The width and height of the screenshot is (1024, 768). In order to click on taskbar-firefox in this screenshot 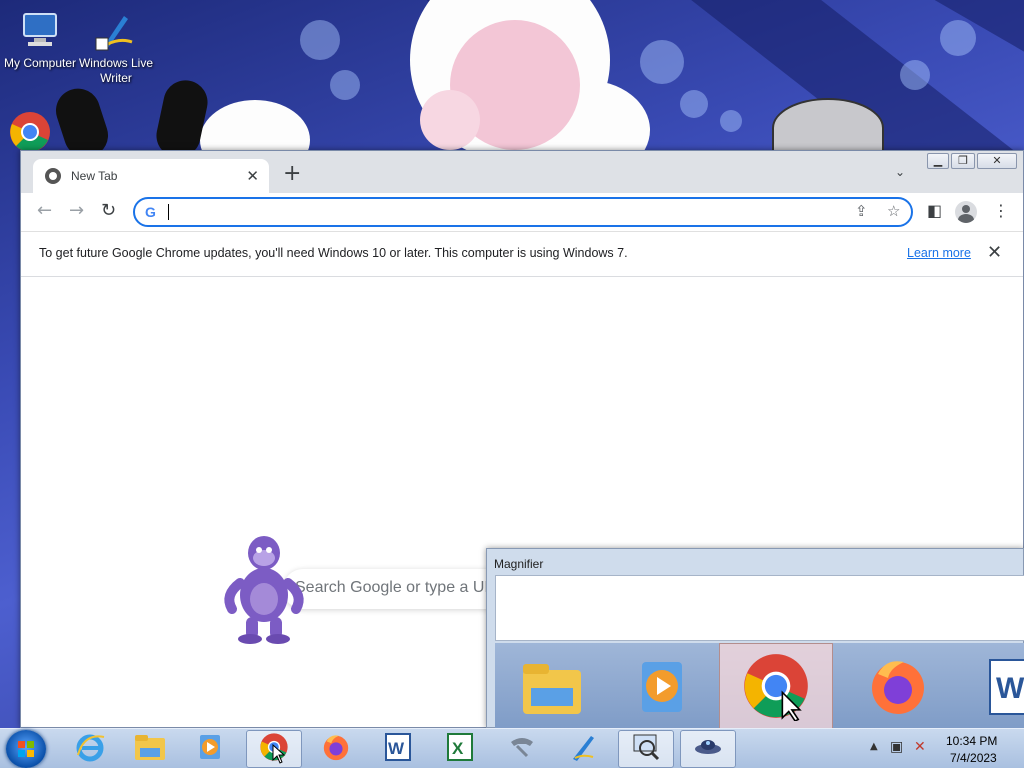, I will do `click(336, 749)`.